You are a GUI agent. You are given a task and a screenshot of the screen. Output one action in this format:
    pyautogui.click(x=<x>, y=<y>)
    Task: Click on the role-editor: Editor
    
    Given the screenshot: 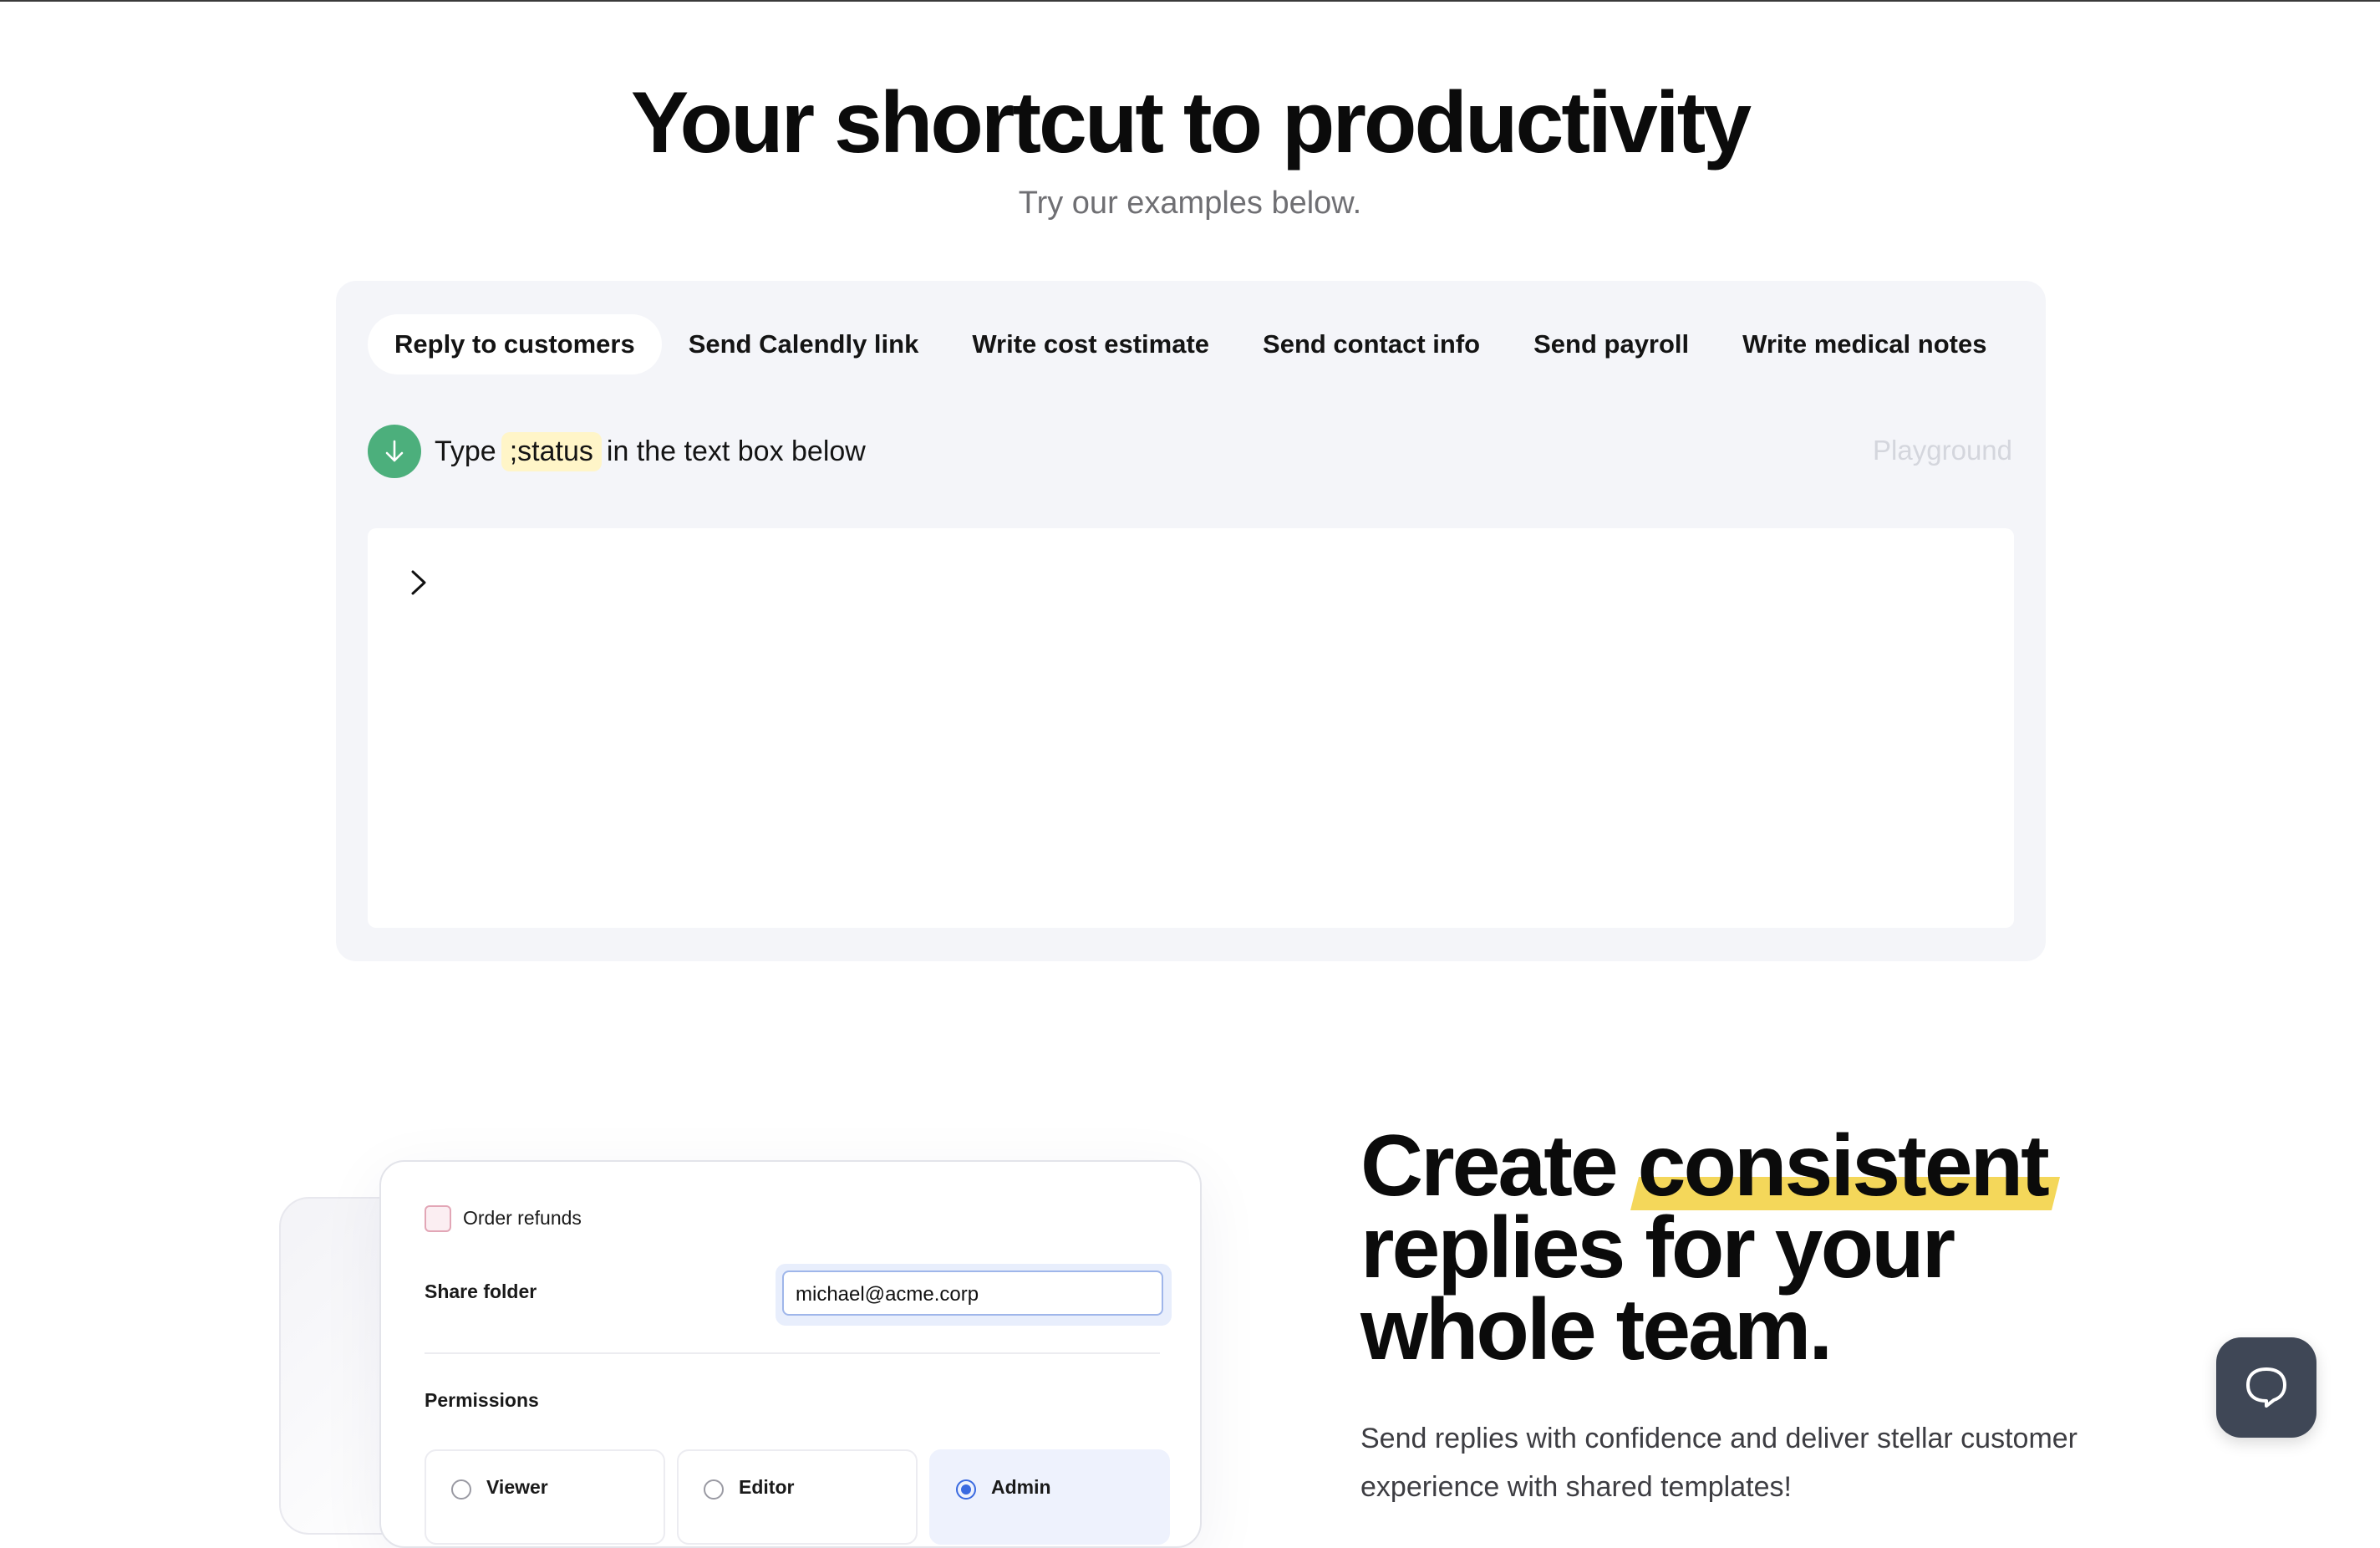 What is the action you would take?
    pyautogui.click(x=797, y=1497)
    